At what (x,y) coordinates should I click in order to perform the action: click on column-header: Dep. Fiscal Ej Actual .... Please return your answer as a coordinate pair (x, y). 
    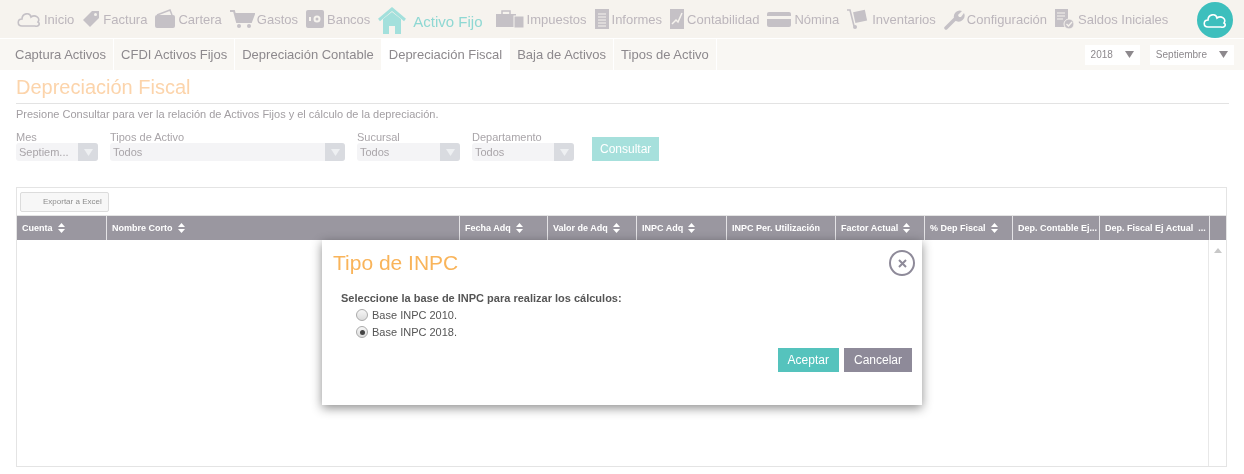
    Looking at the image, I should click on (1155, 228).